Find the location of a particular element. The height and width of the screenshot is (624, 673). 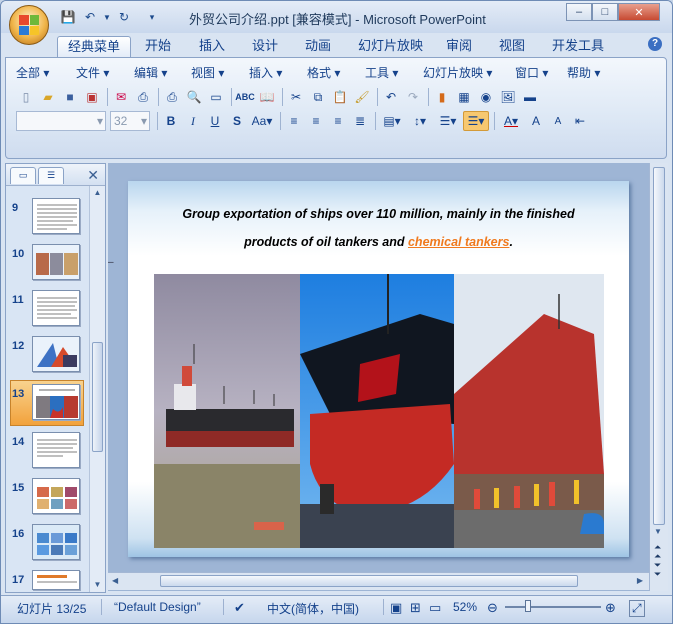

bullets-icon: ☰▾ is located at coordinates (476, 121).